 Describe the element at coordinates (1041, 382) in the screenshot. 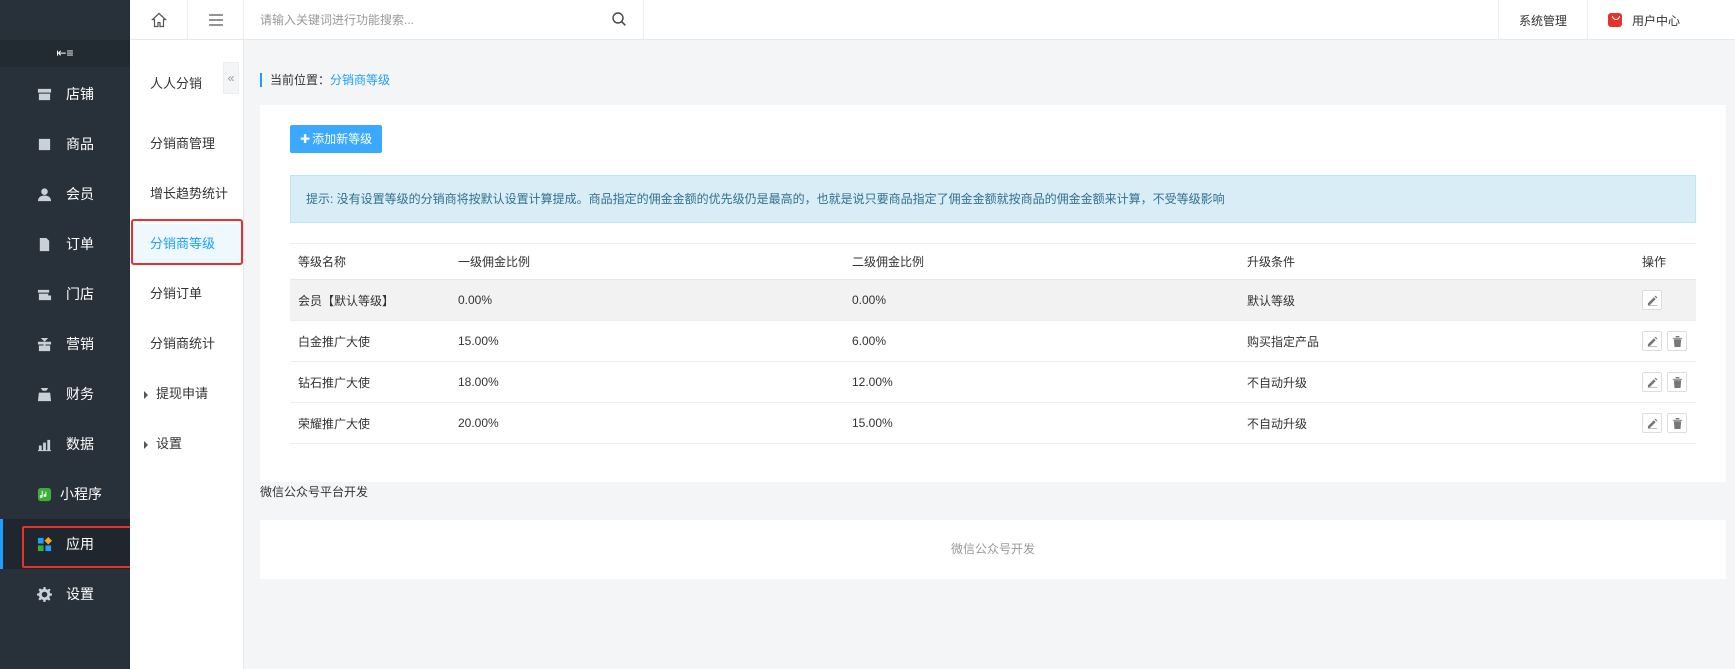

I see `cell-level2-rate: 12.00%` at that location.